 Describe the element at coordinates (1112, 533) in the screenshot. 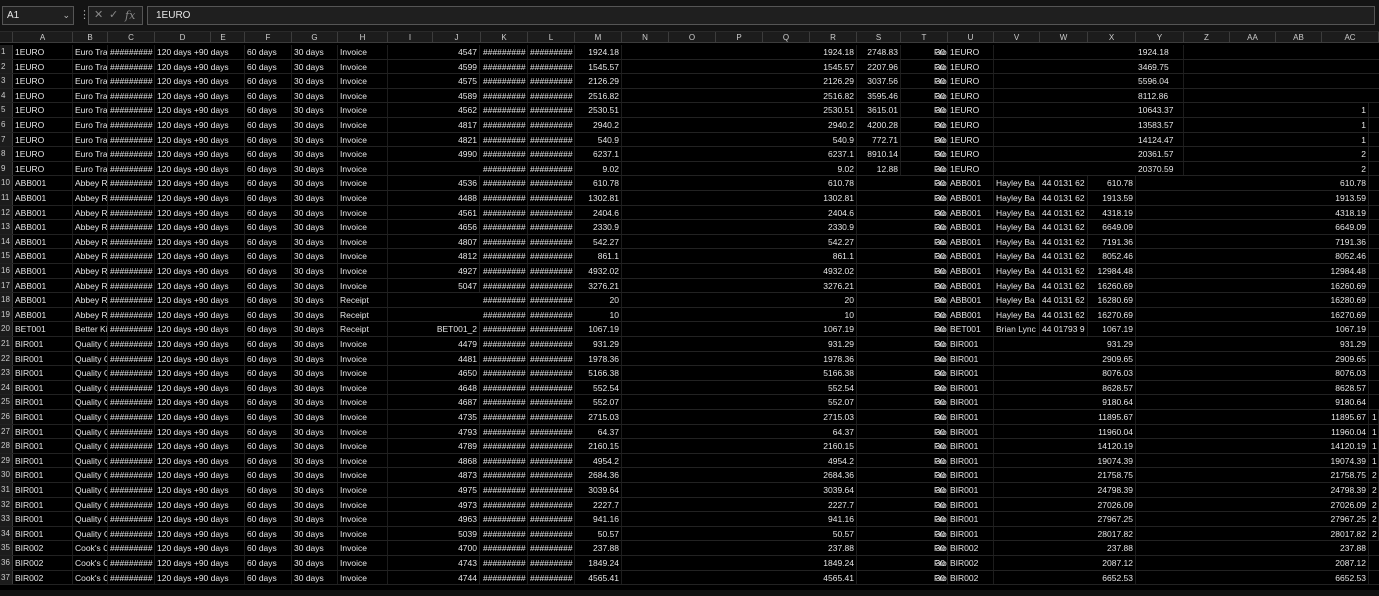

I see `cell-x: 28017.82` at that location.